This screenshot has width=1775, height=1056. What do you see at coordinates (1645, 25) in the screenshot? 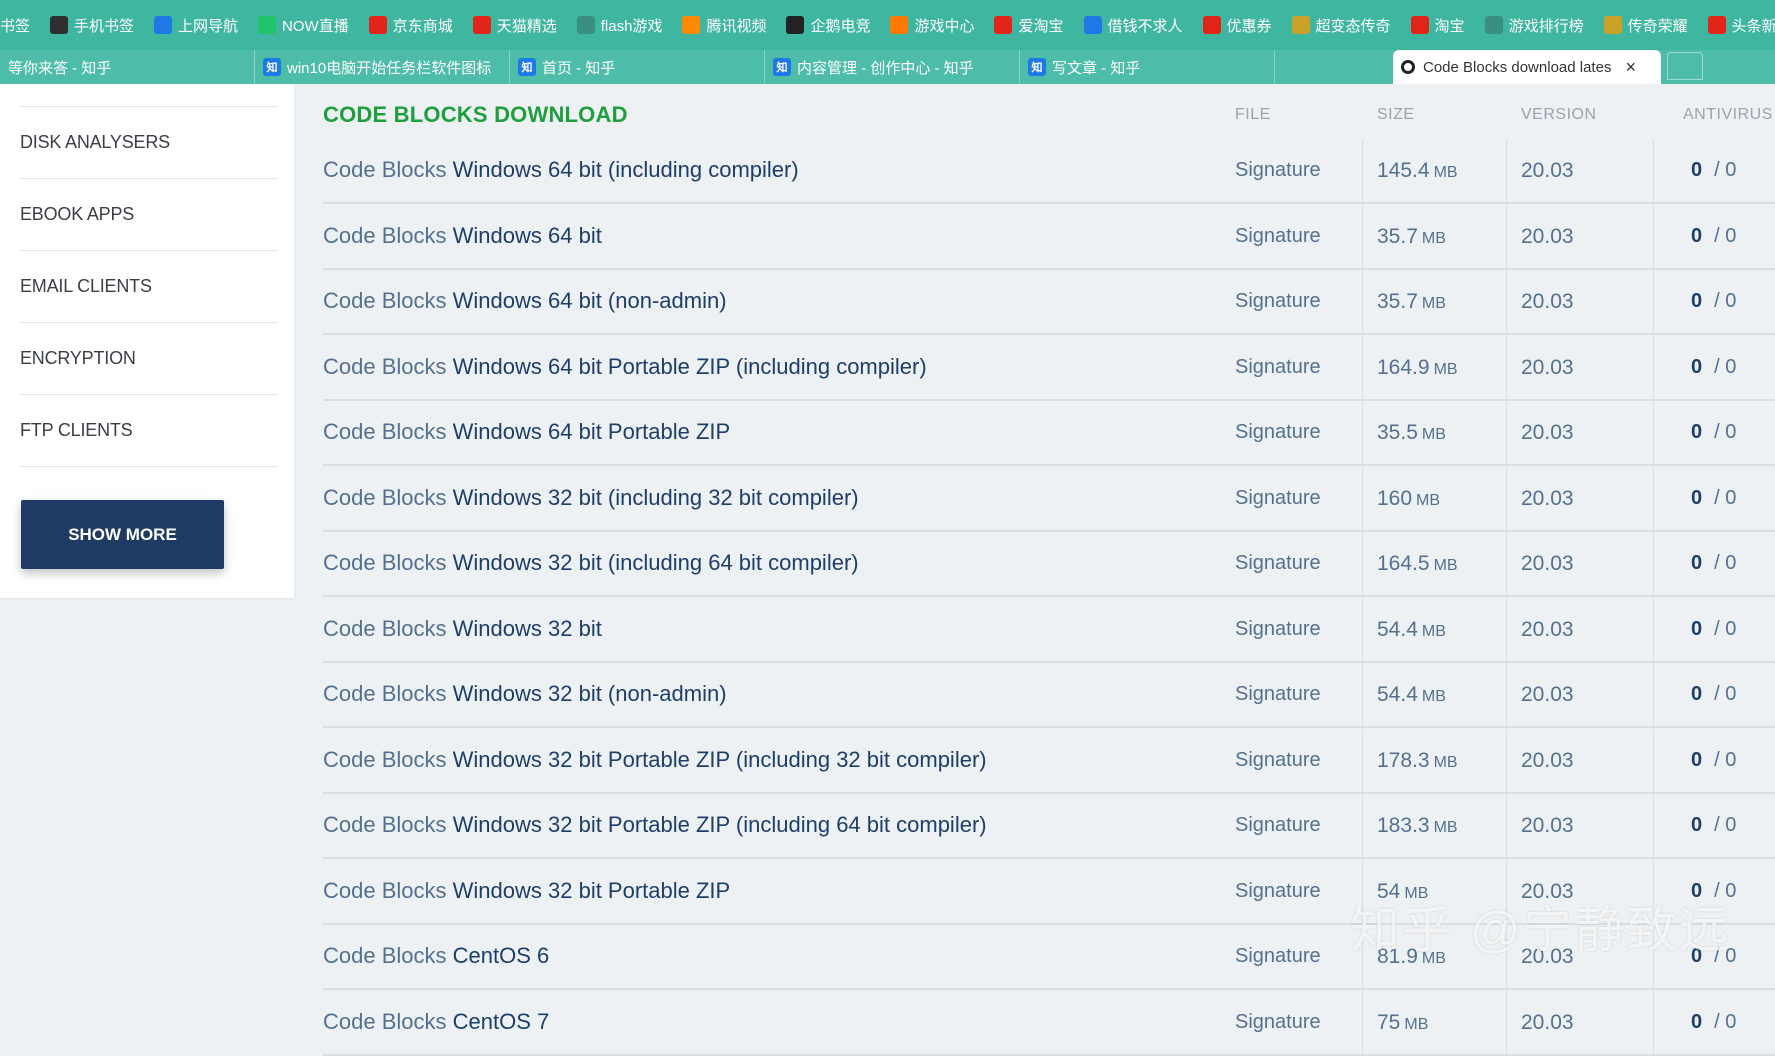
I see `bookmark-item: 传奇荣耀` at bounding box center [1645, 25].